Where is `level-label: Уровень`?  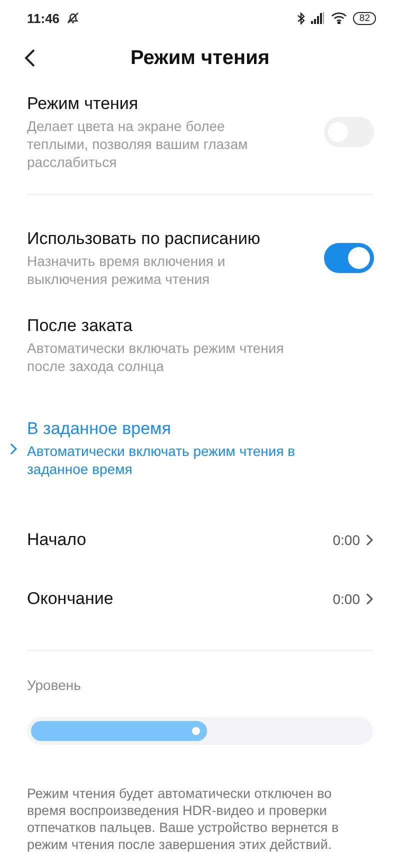
level-label: Уровень is located at coordinates (54, 685).